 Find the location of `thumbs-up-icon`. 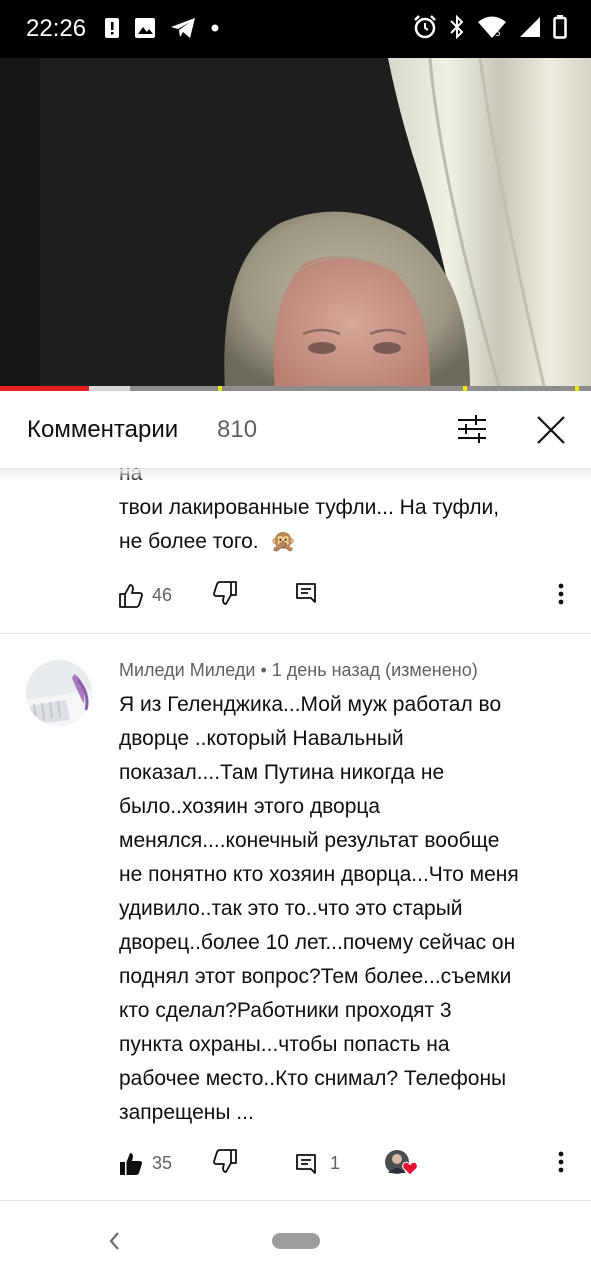

thumbs-up-icon is located at coordinates (131, 595).